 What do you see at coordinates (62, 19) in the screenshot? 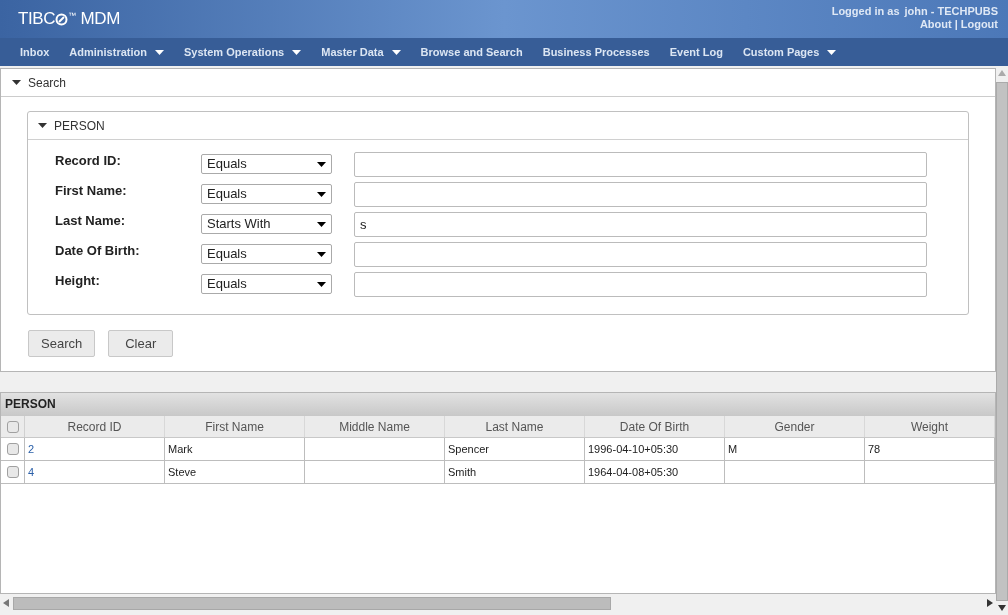
I see `logo-circle-icon` at bounding box center [62, 19].